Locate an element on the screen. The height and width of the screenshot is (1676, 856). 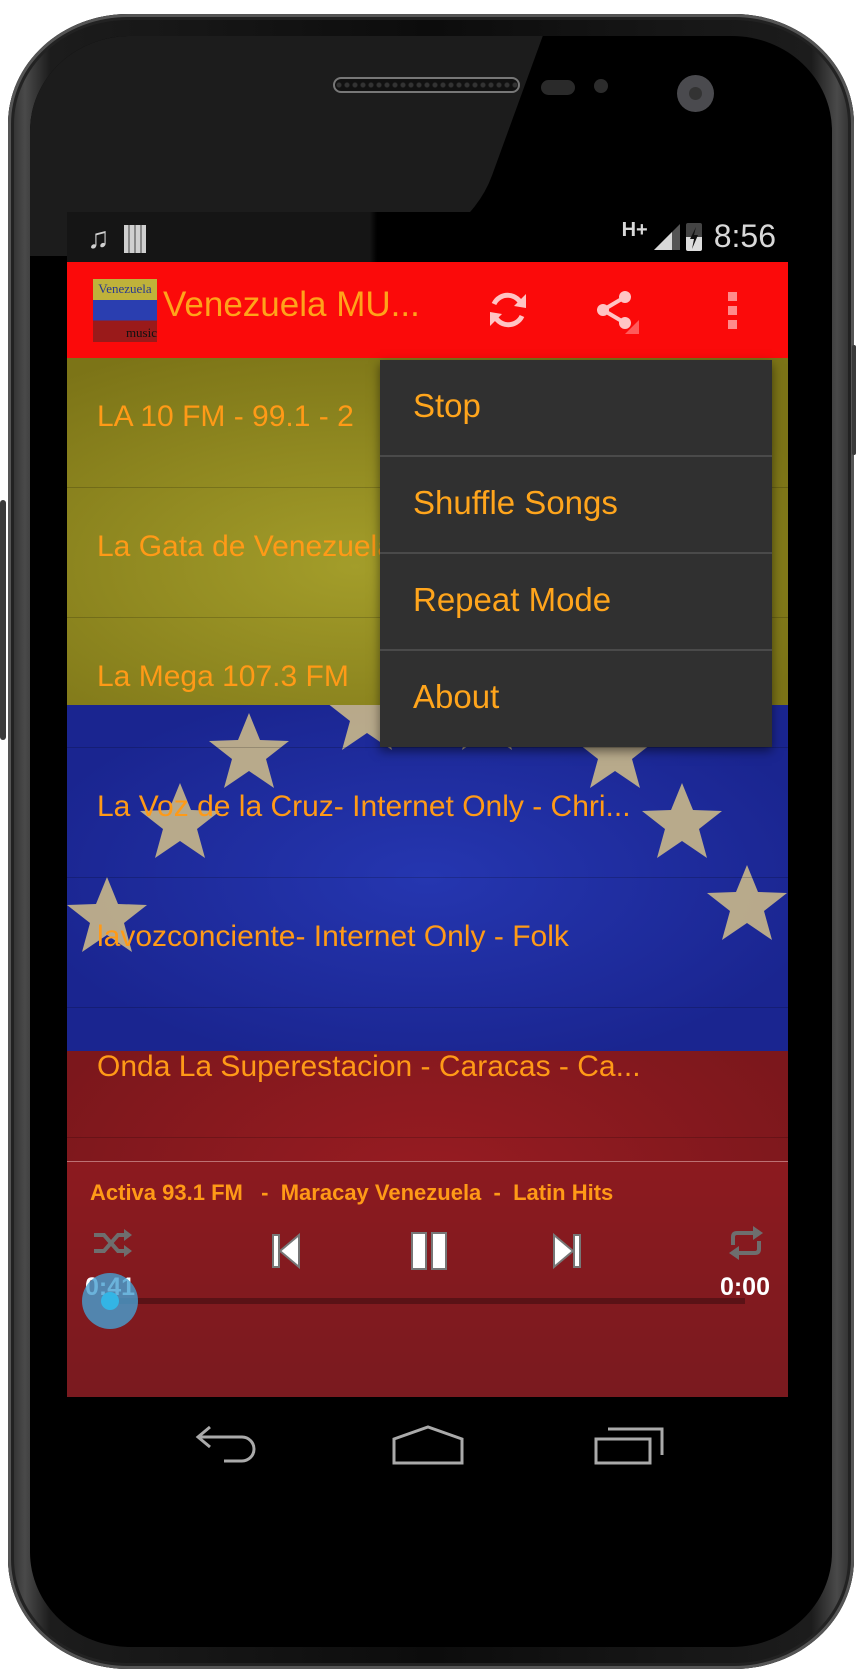
station-name: lavozconciente- Internet Only - Folk is located at coordinates (333, 936).